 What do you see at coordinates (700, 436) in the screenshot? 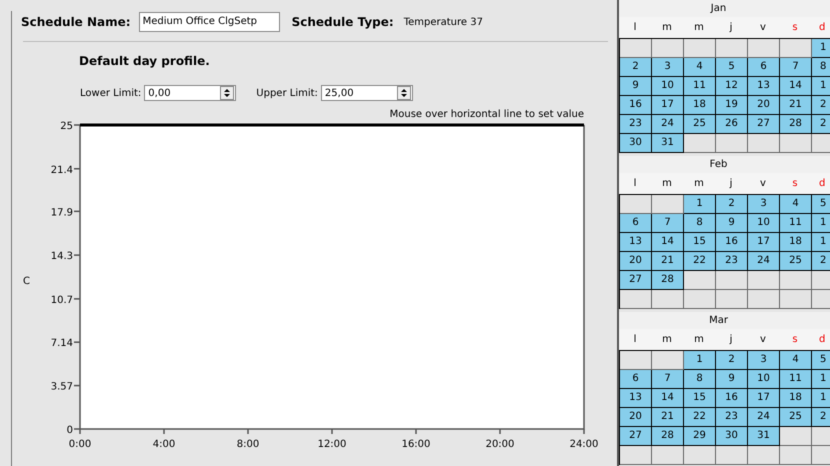
I see `day-cell: 29` at bounding box center [700, 436].